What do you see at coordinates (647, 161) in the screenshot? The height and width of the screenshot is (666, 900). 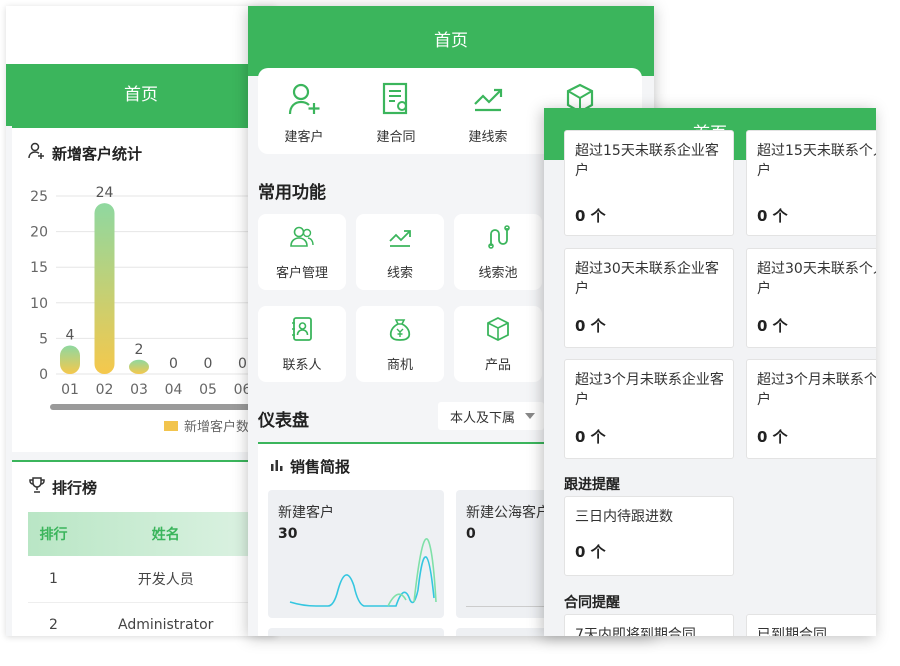 I see `reminder-label: 超过15天未联系企业客户` at bounding box center [647, 161].